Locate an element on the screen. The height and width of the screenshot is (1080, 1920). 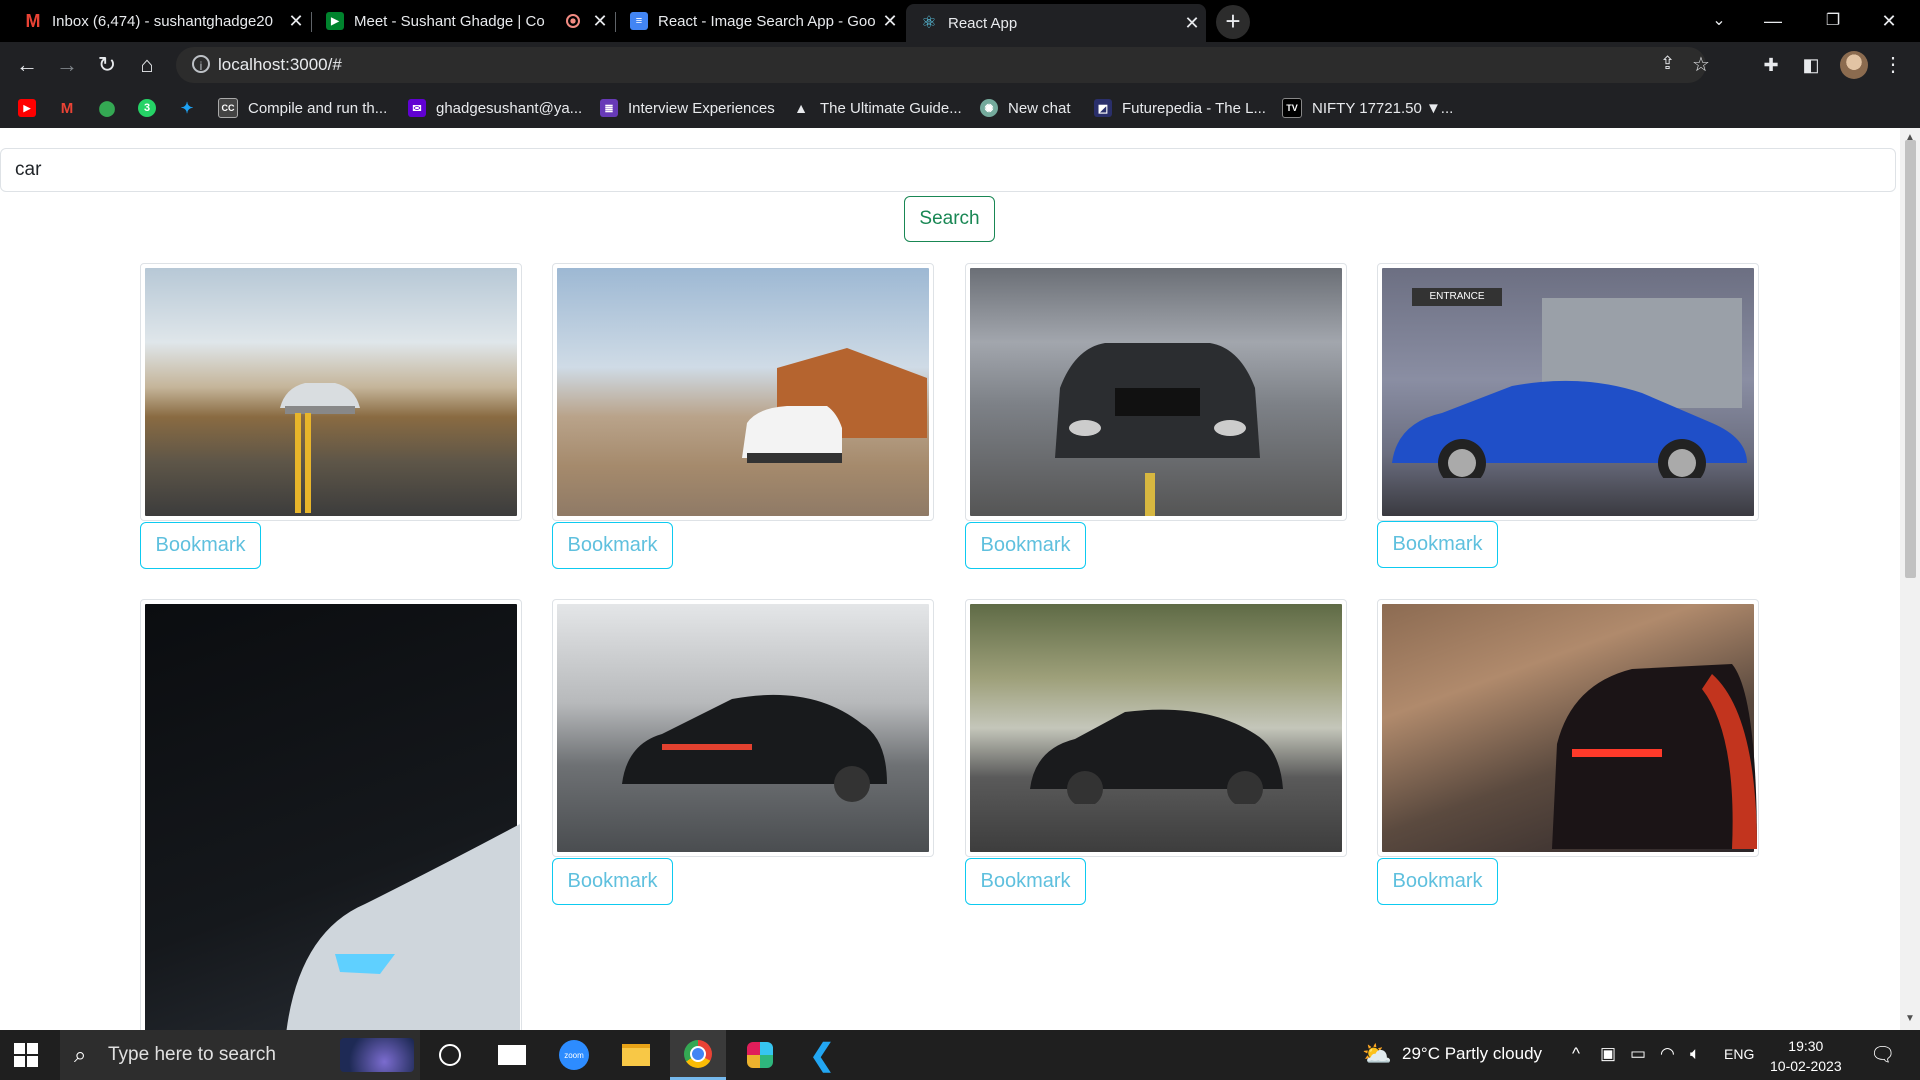
result-image: ENTRANCE is located at coordinates (1568, 392).